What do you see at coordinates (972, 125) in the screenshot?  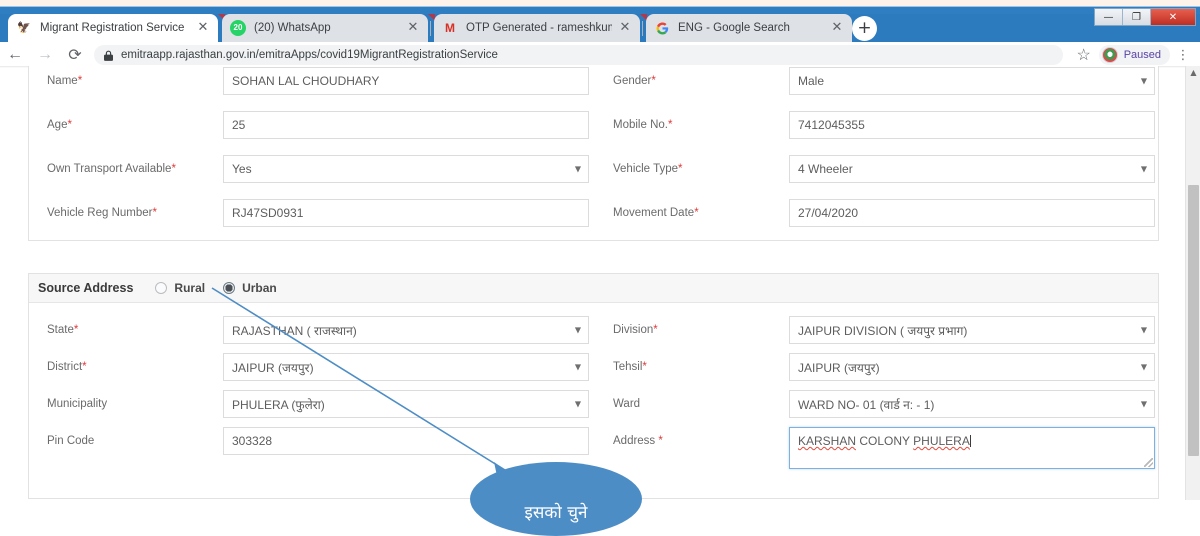 I see `mobile-no-input: 7412045355` at bounding box center [972, 125].